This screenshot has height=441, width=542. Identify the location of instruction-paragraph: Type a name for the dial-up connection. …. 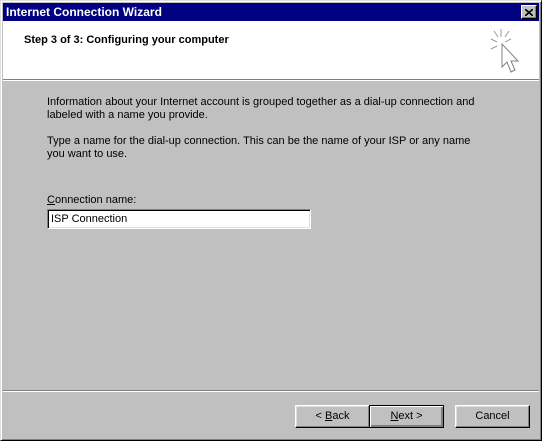
(259, 147).